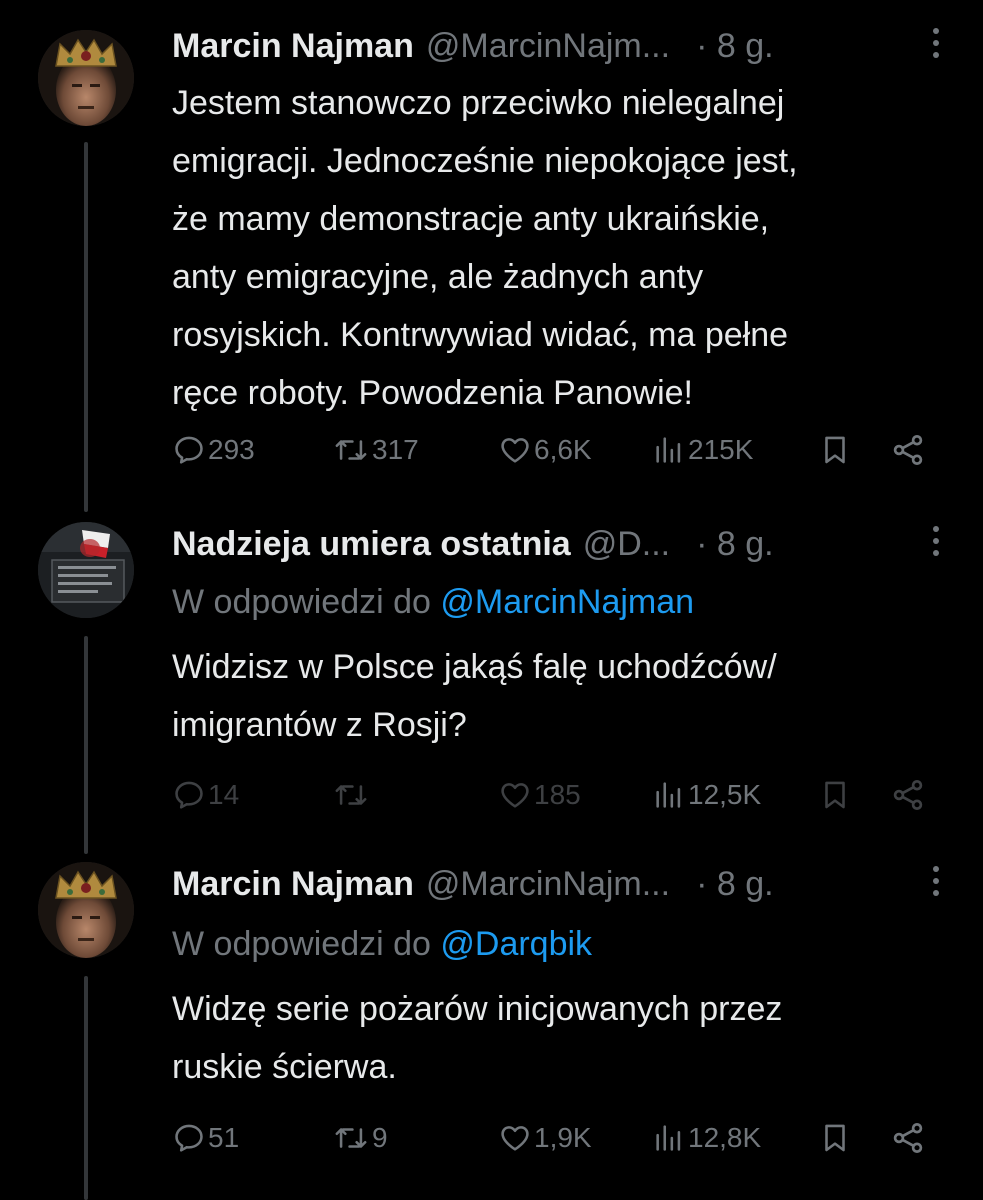 This screenshot has height=1200, width=983. What do you see at coordinates (721, 449) in the screenshot?
I see `views-count: 215K` at bounding box center [721, 449].